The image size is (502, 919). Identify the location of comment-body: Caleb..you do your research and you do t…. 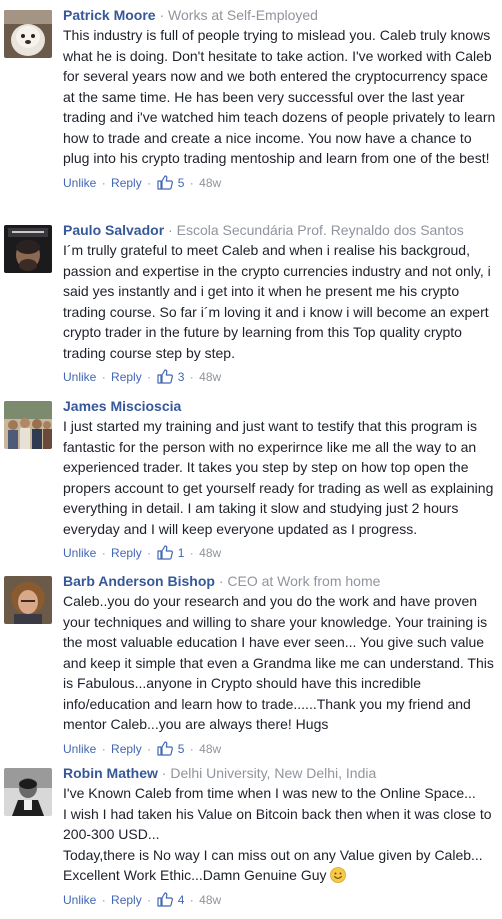
(279, 663).